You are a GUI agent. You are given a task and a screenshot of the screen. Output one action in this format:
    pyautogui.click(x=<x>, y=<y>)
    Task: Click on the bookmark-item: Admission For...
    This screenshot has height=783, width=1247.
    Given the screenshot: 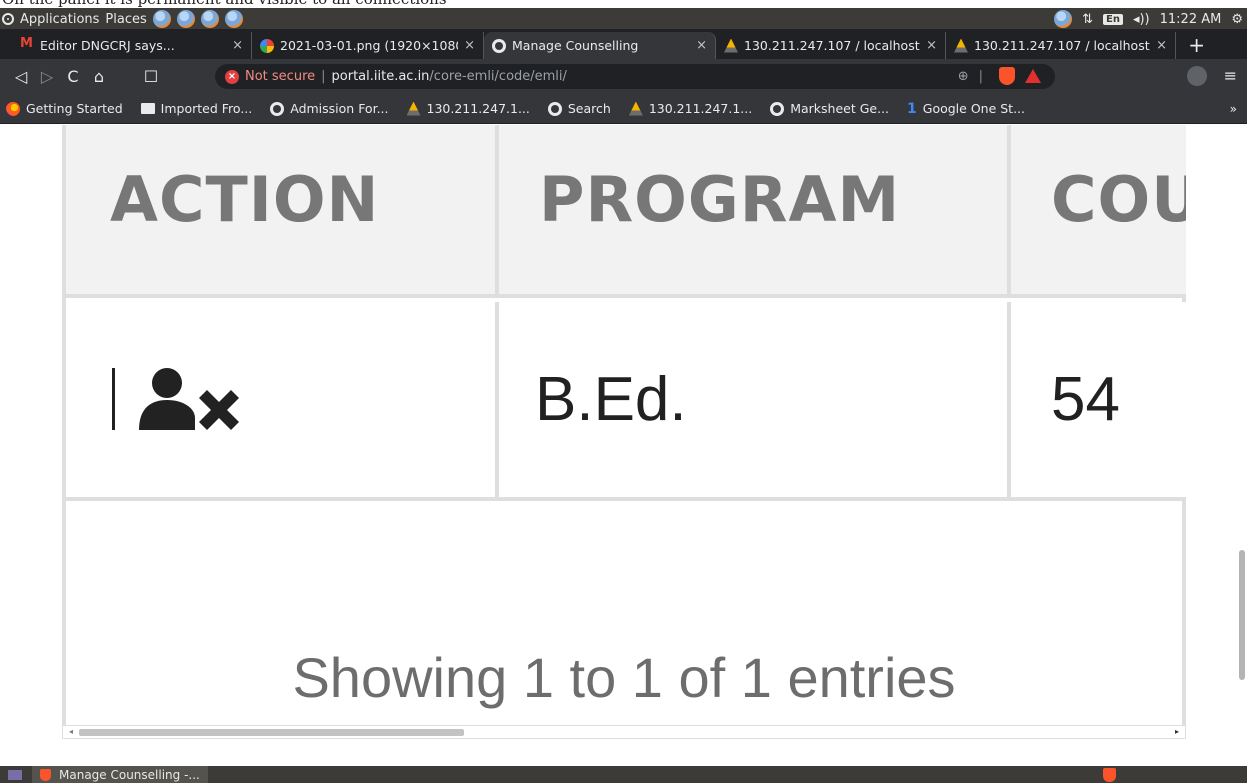 What is the action you would take?
    pyautogui.click(x=329, y=108)
    